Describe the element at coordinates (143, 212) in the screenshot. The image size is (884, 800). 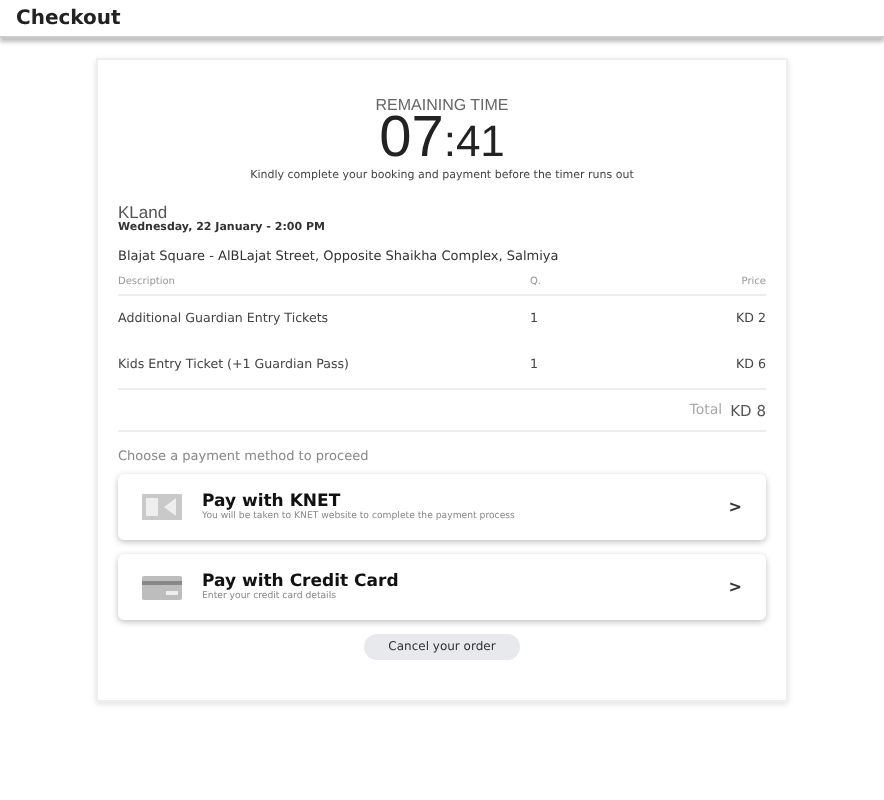
I see `event-name: KLand` at that location.